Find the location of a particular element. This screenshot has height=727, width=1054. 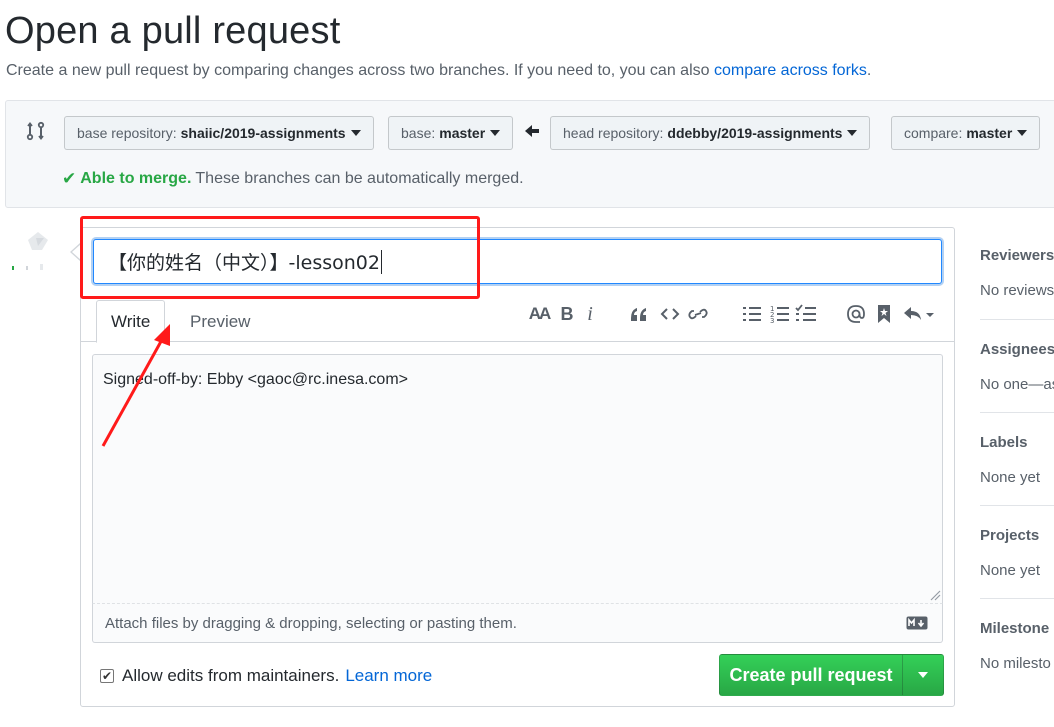

allow-edits-checkbox: ✔ is located at coordinates (107, 676).